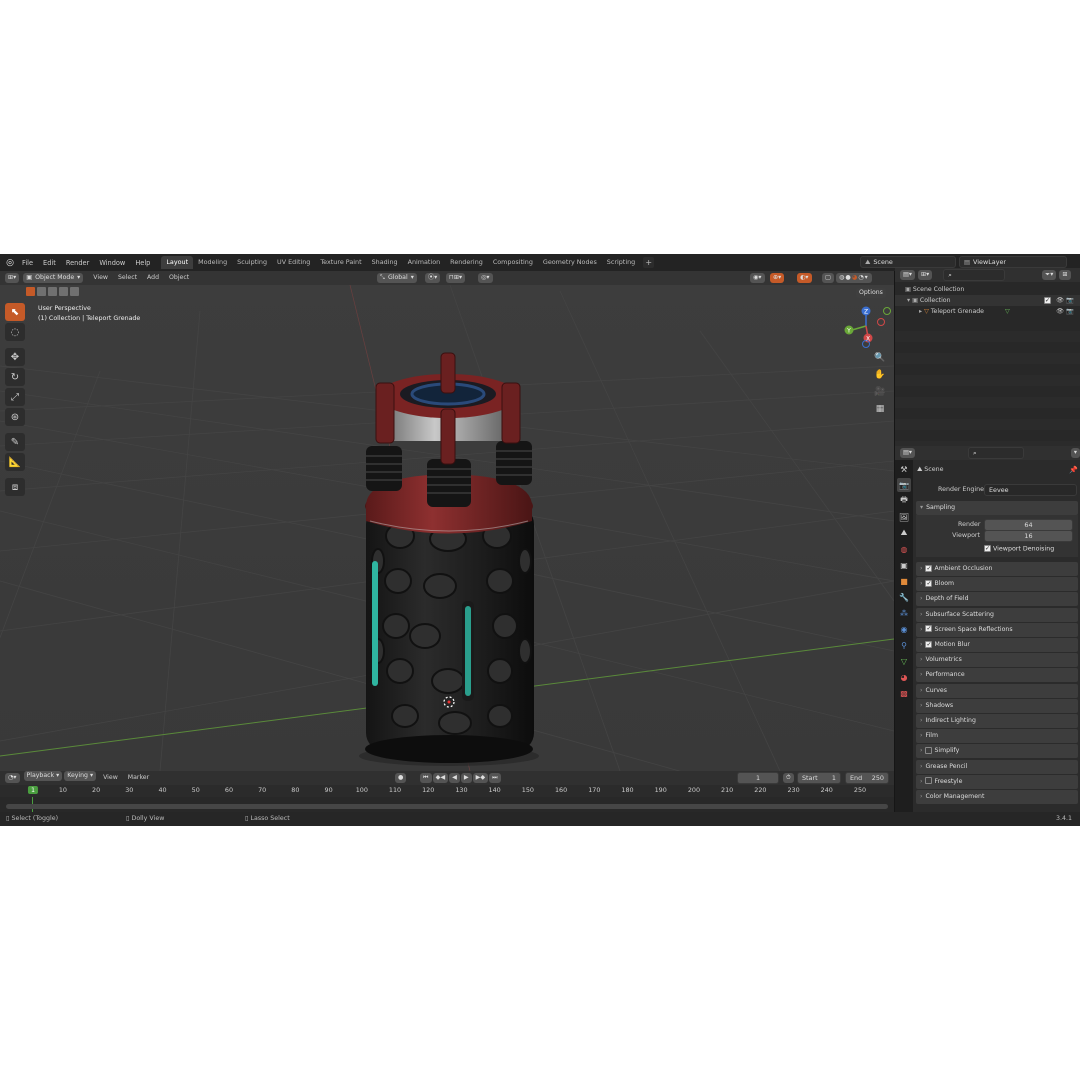 Image resolution: width=1080 pixels, height=1080 pixels. I want to click on viewport-menu-view: View, so click(100, 278).